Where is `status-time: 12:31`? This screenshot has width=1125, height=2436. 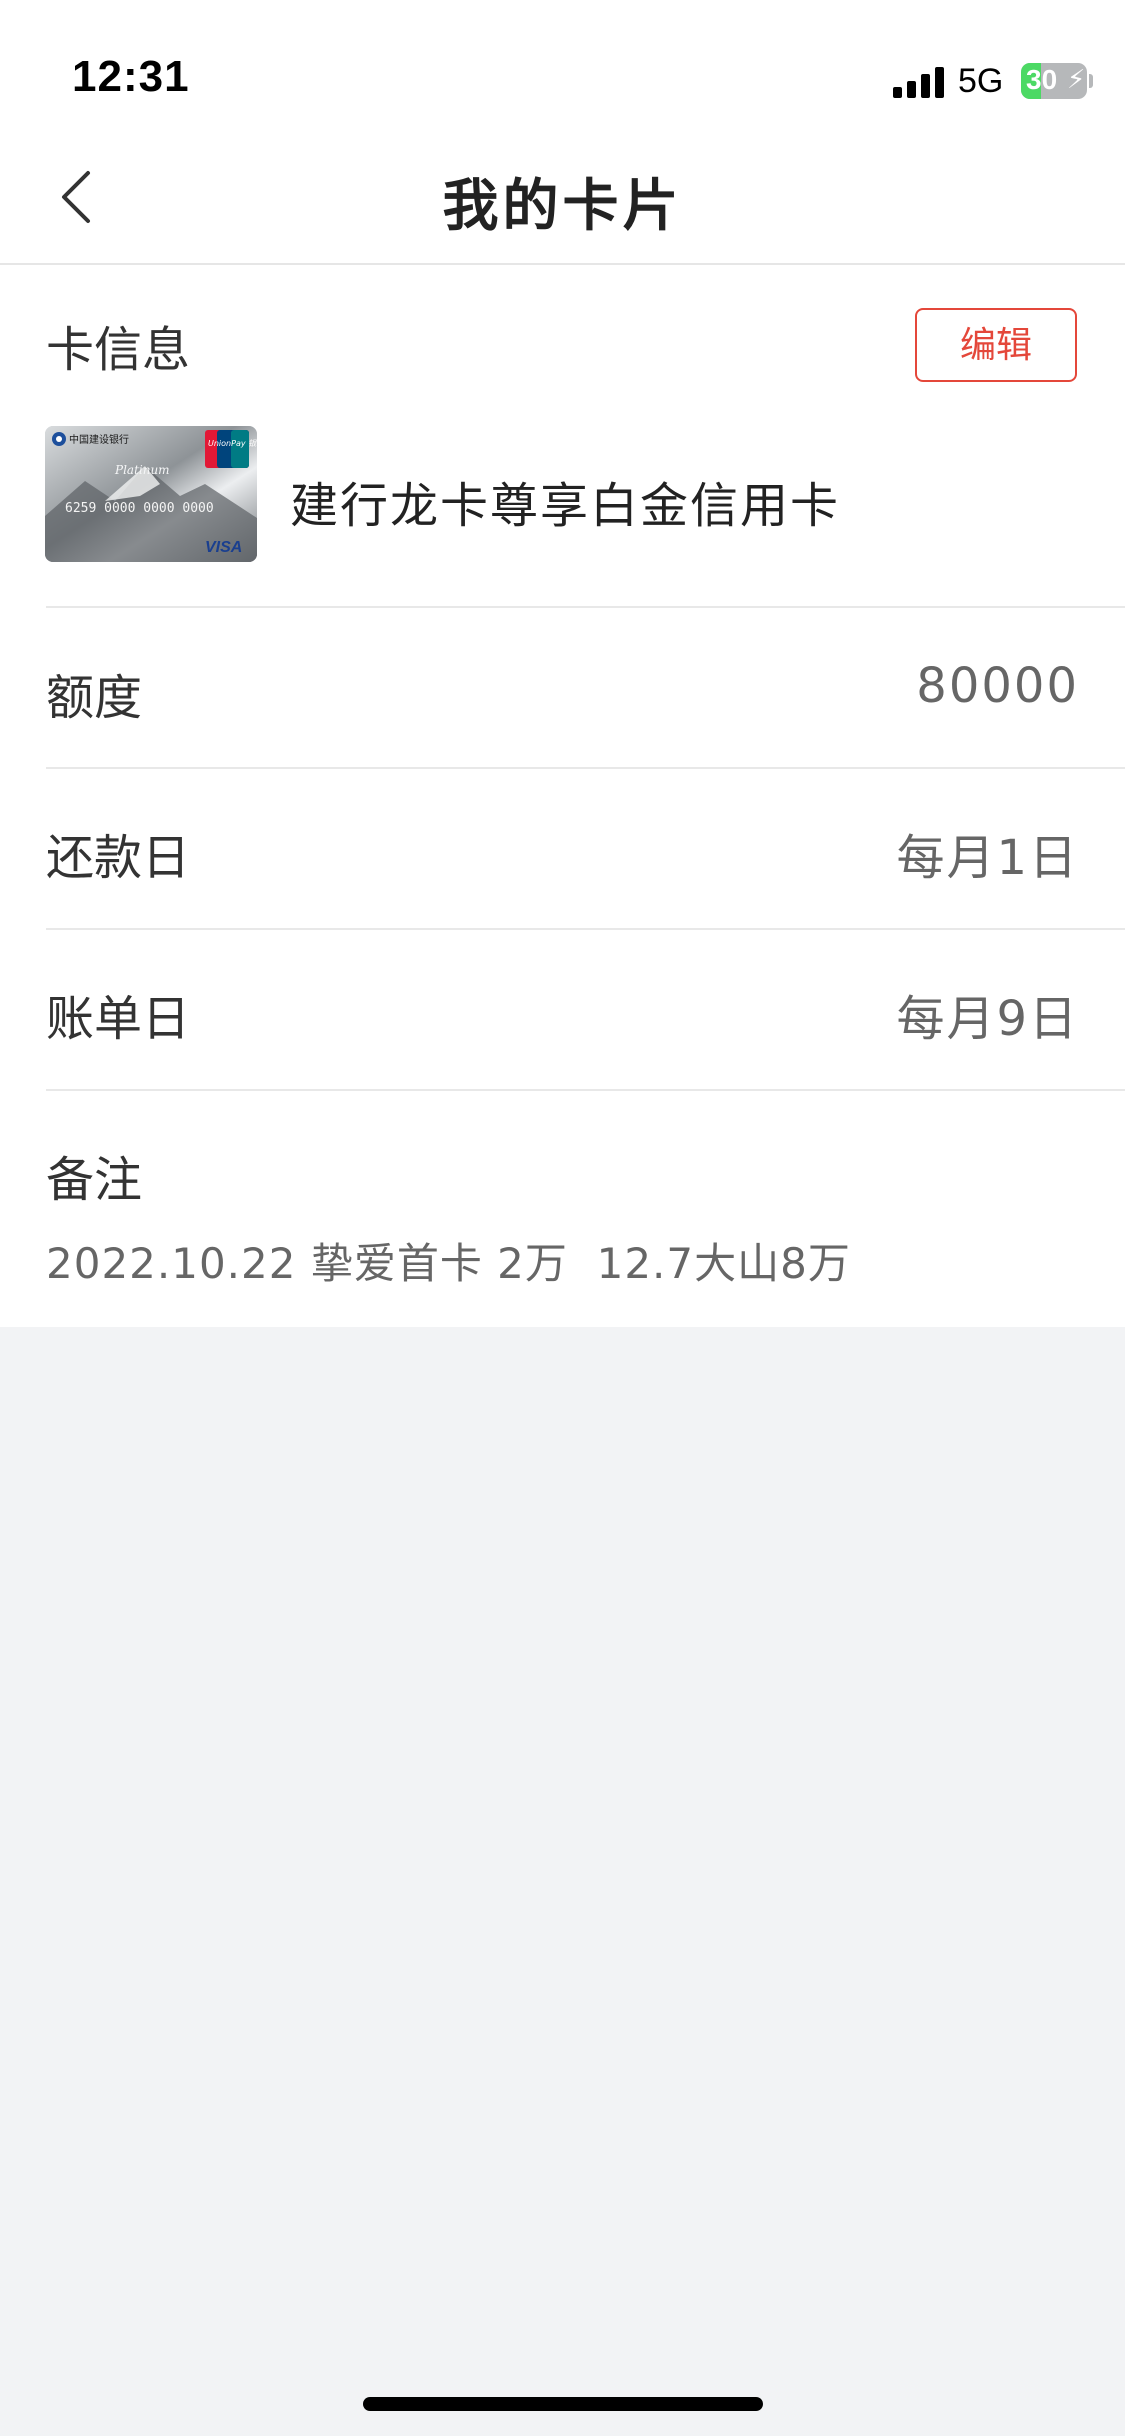 status-time: 12:31 is located at coordinates (131, 76).